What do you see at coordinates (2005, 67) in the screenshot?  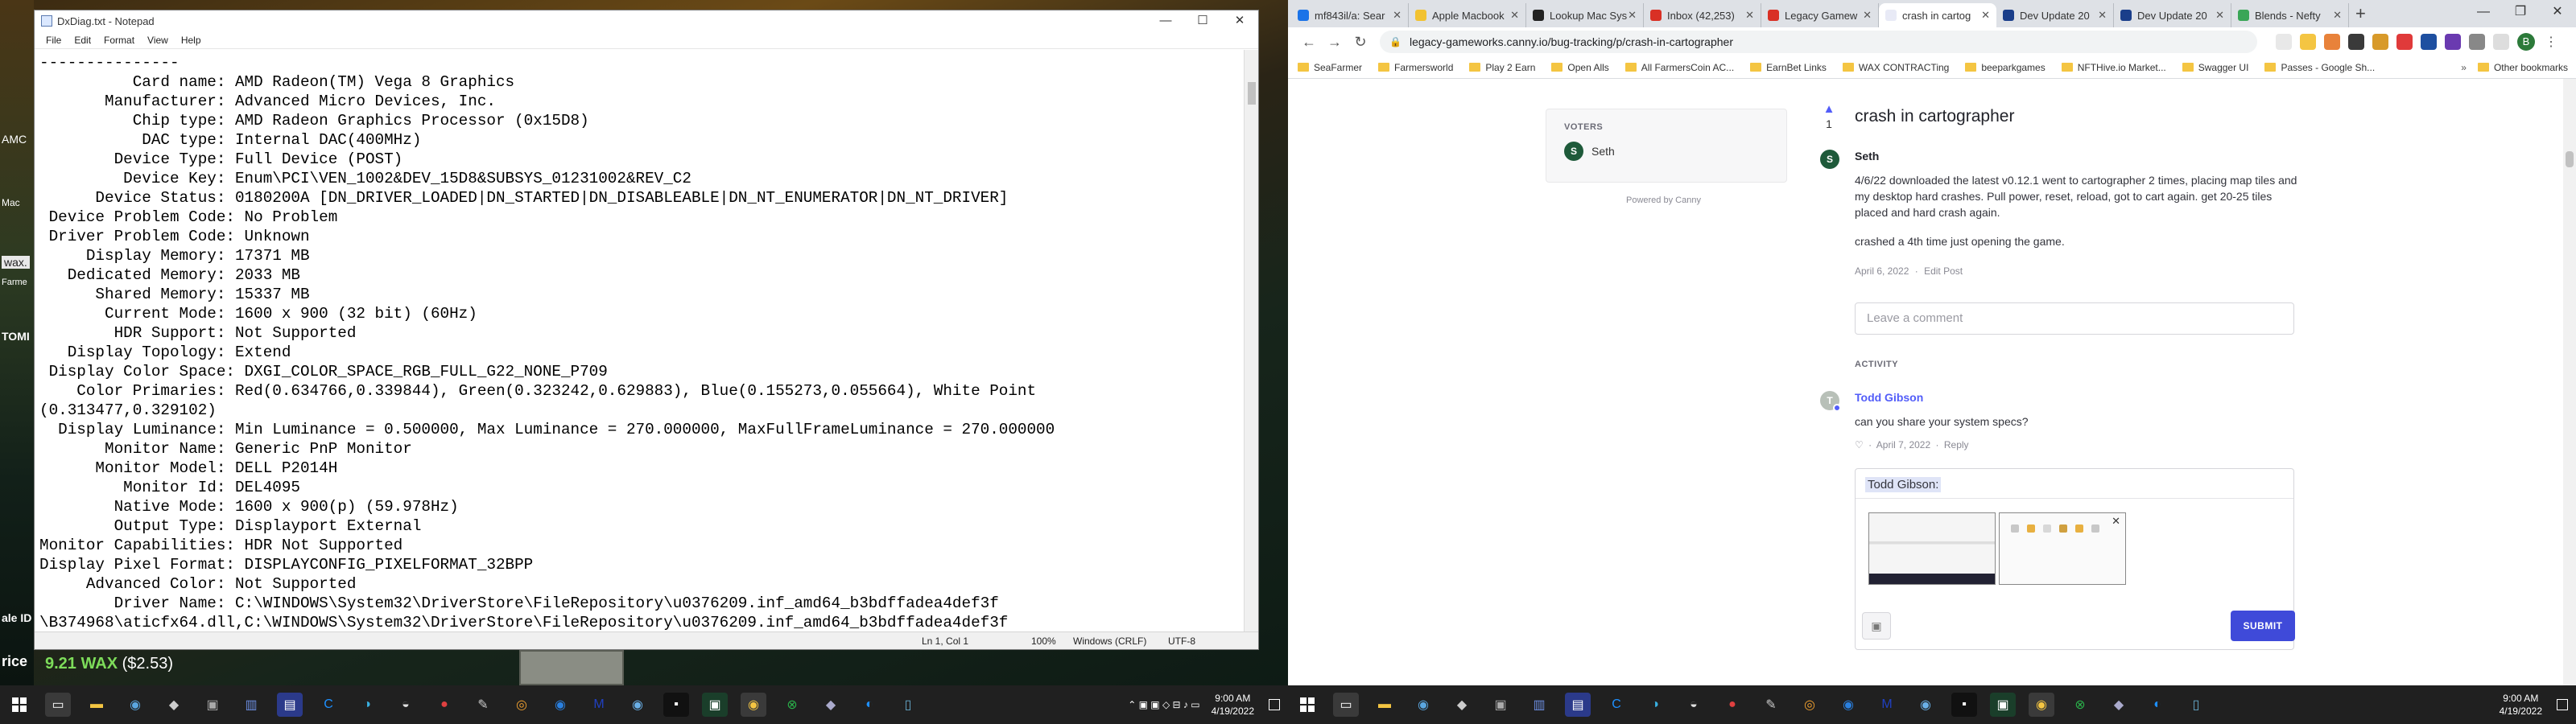 I see `bookmark-item: beeparkgames` at bounding box center [2005, 67].